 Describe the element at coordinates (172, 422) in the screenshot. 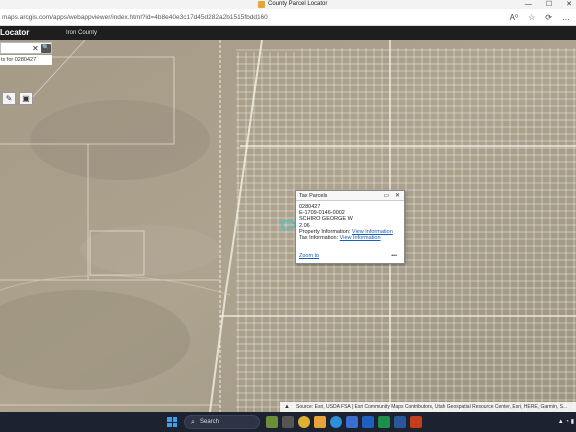

I see `windows-start-icon` at that location.